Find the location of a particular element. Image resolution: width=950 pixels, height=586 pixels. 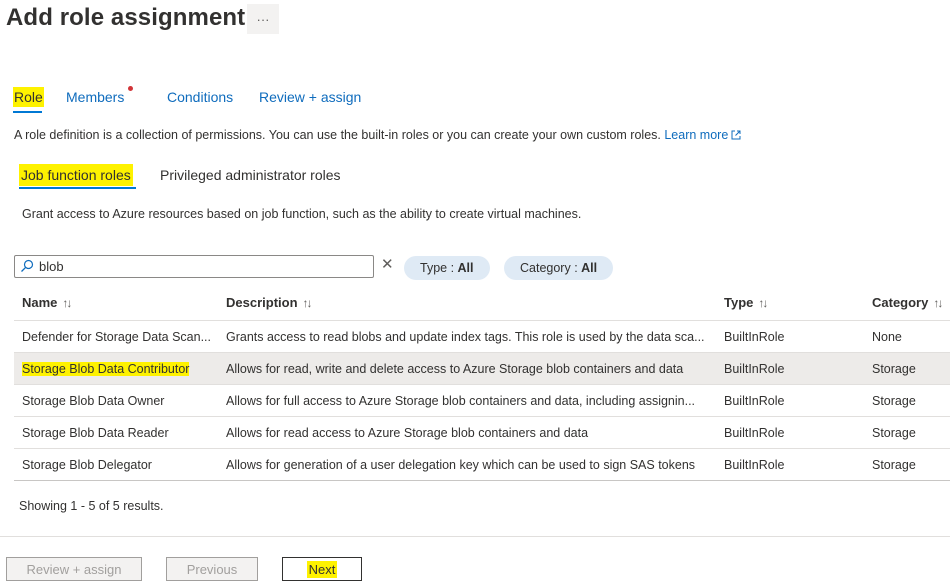

tab-label: Conditions is located at coordinates (200, 97).